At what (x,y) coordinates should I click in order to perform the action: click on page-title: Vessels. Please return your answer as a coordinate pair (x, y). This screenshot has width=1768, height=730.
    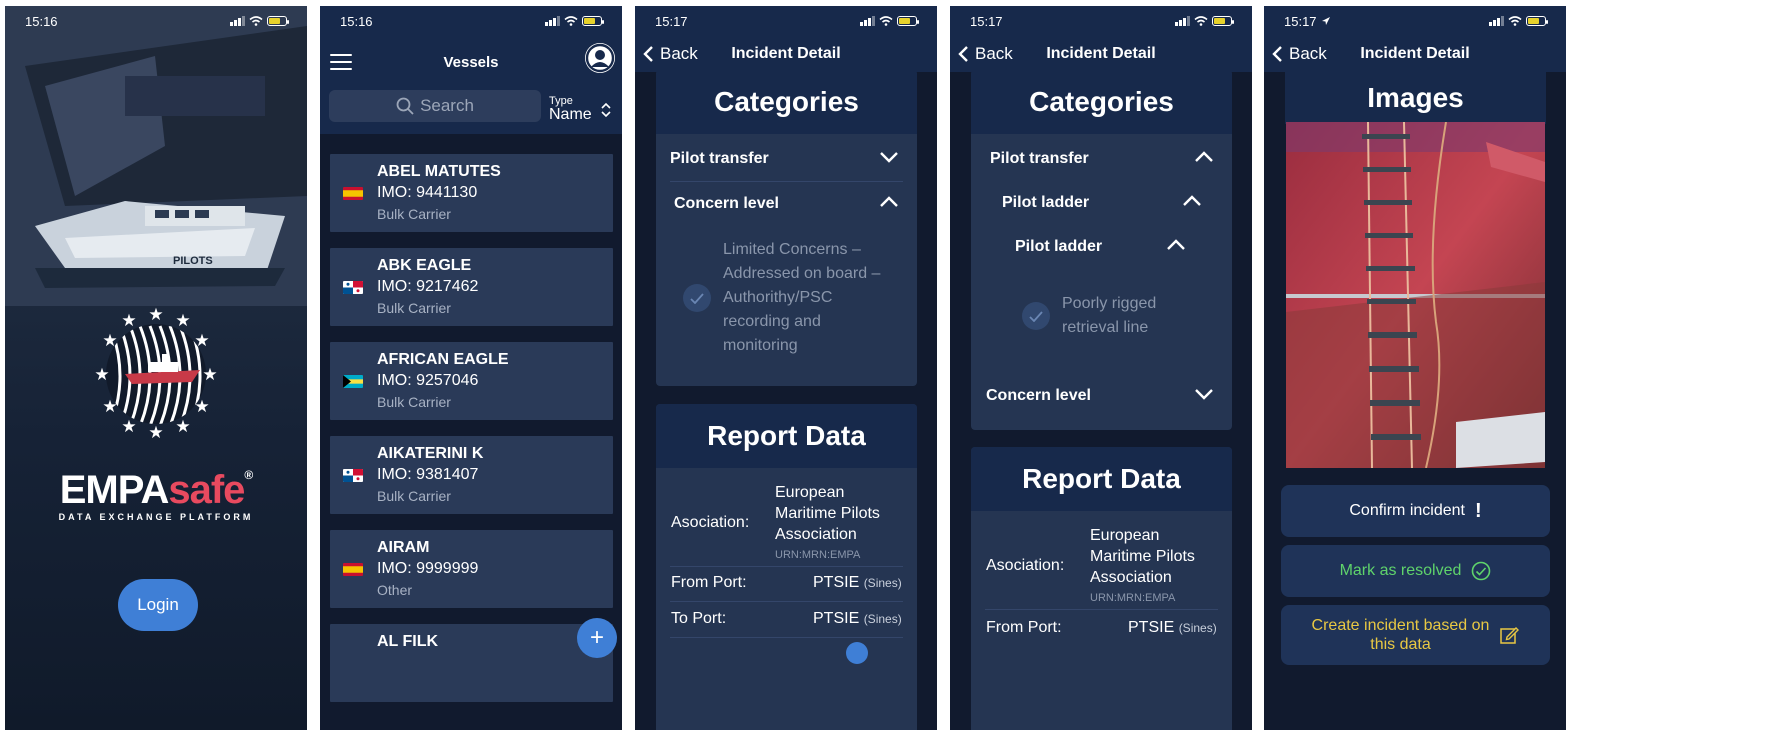
    Looking at the image, I should click on (471, 62).